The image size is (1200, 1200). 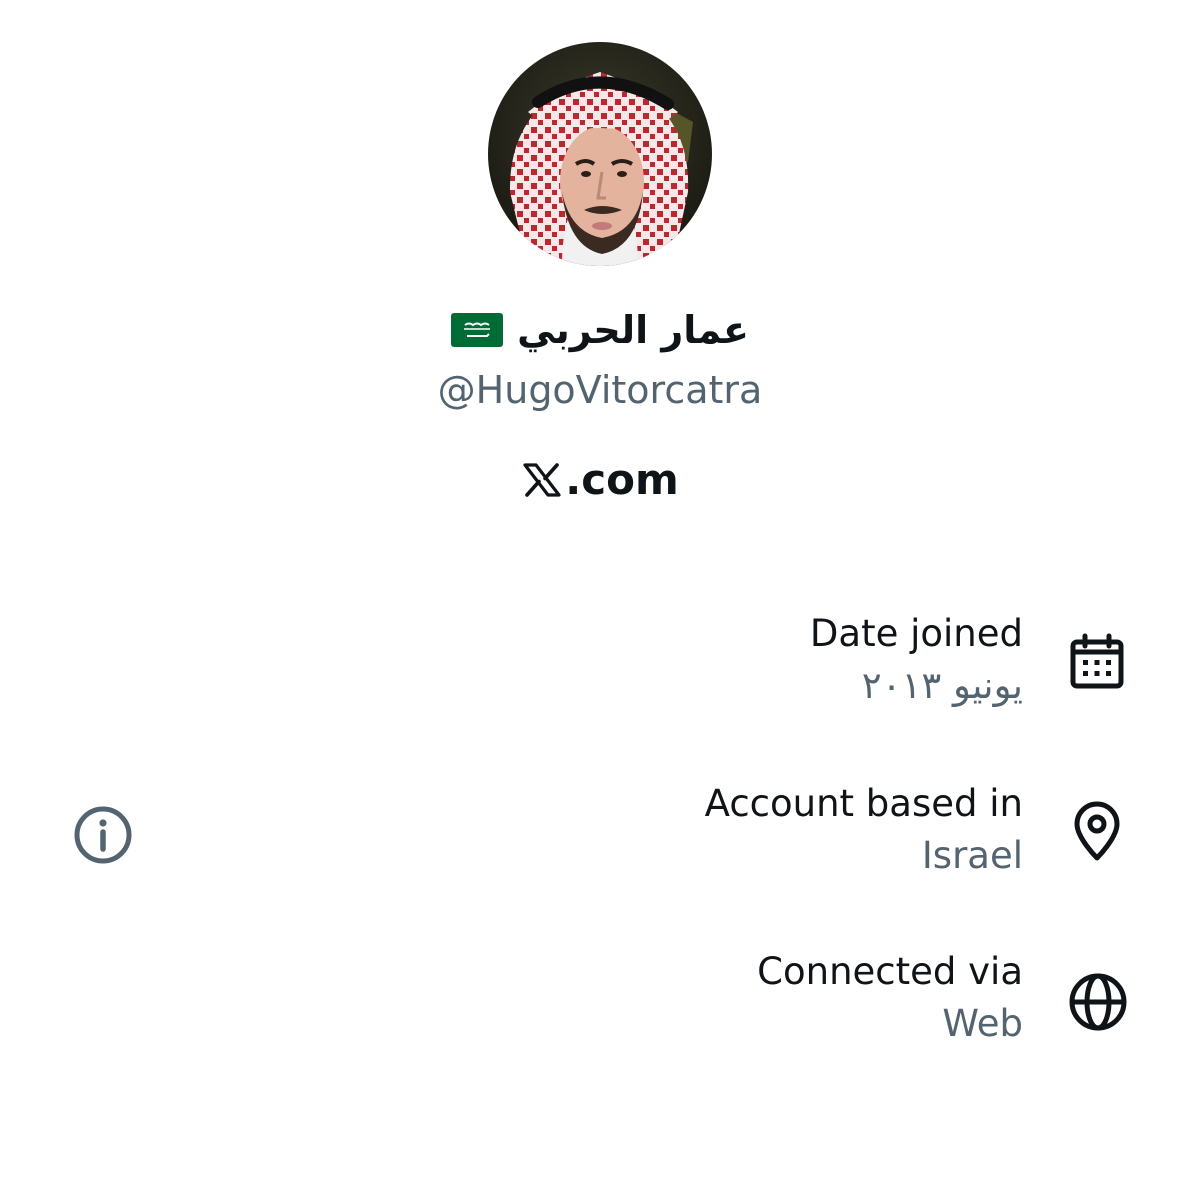 I want to click on brand-domain-text: .com, so click(x=622, y=479).